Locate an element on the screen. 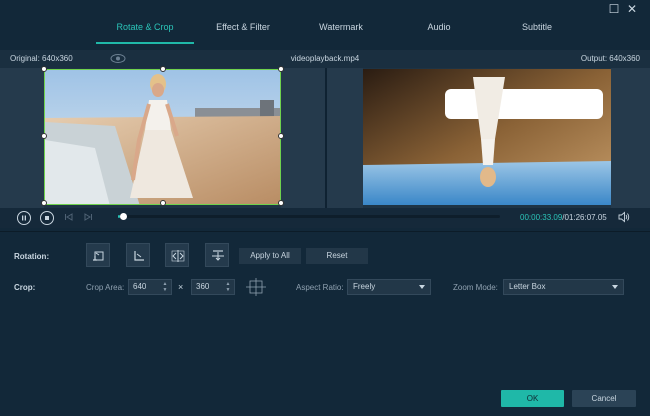 This screenshot has width=650, height=416. tab-audio: Audio is located at coordinates (439, 30).